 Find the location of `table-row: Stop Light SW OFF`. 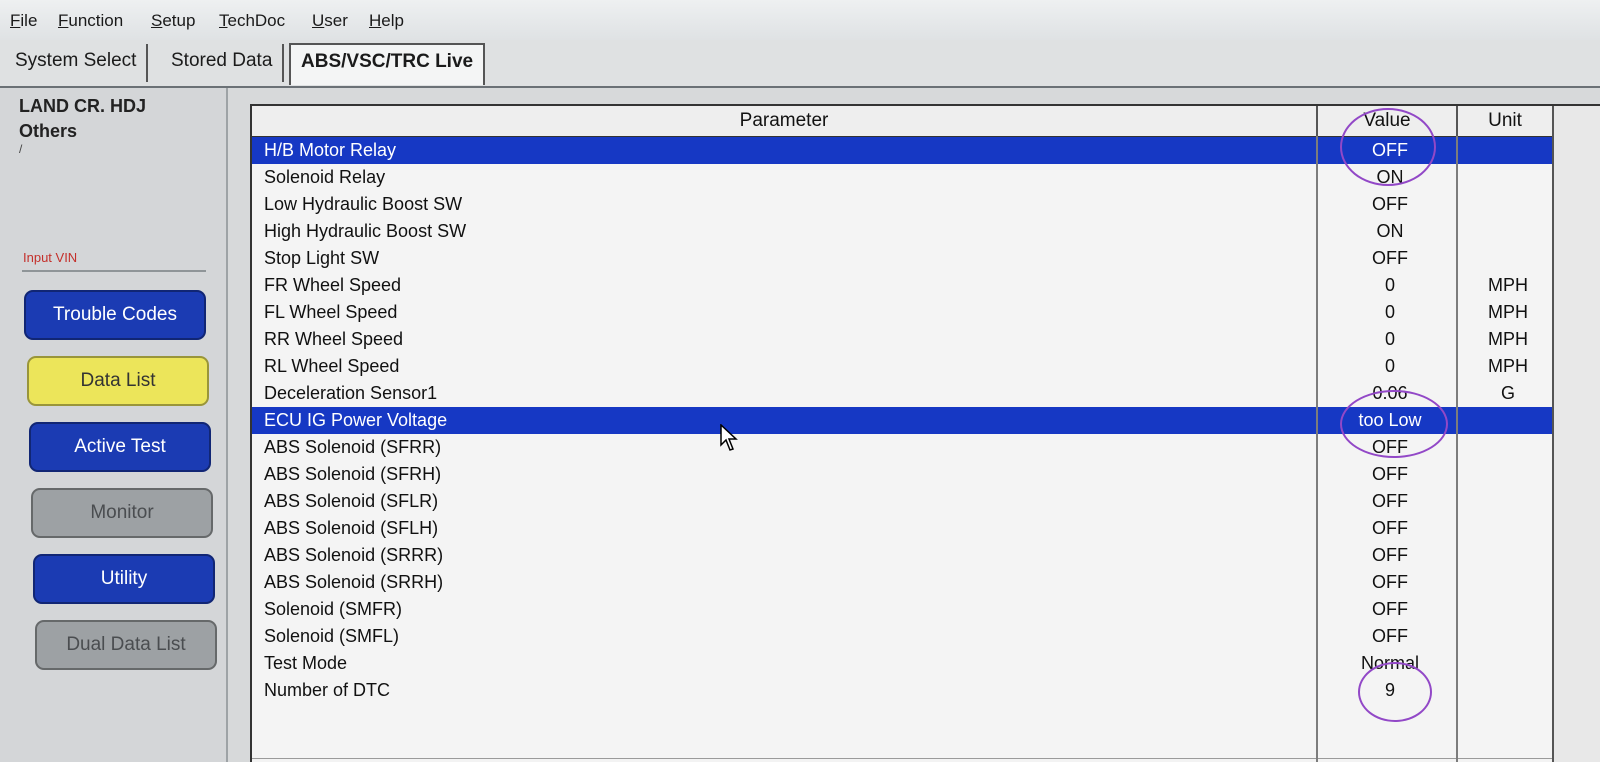

table-row: Stop Light SW OFF is located at coordinates (902, 259).